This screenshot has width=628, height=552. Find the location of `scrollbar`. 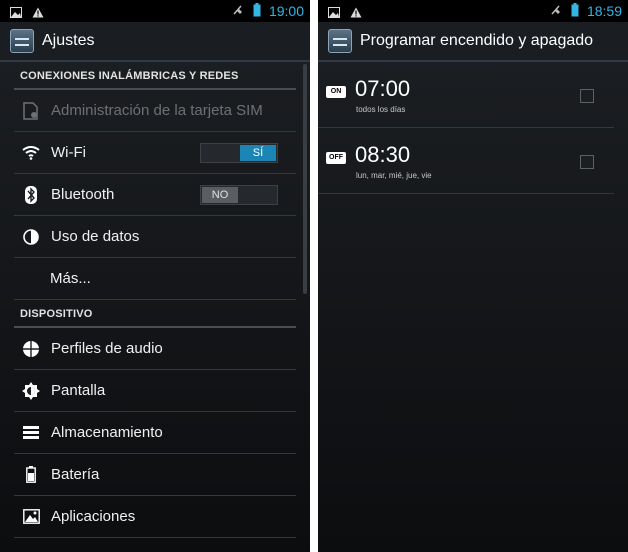

scrollbar is located at coordinates (305, 179).